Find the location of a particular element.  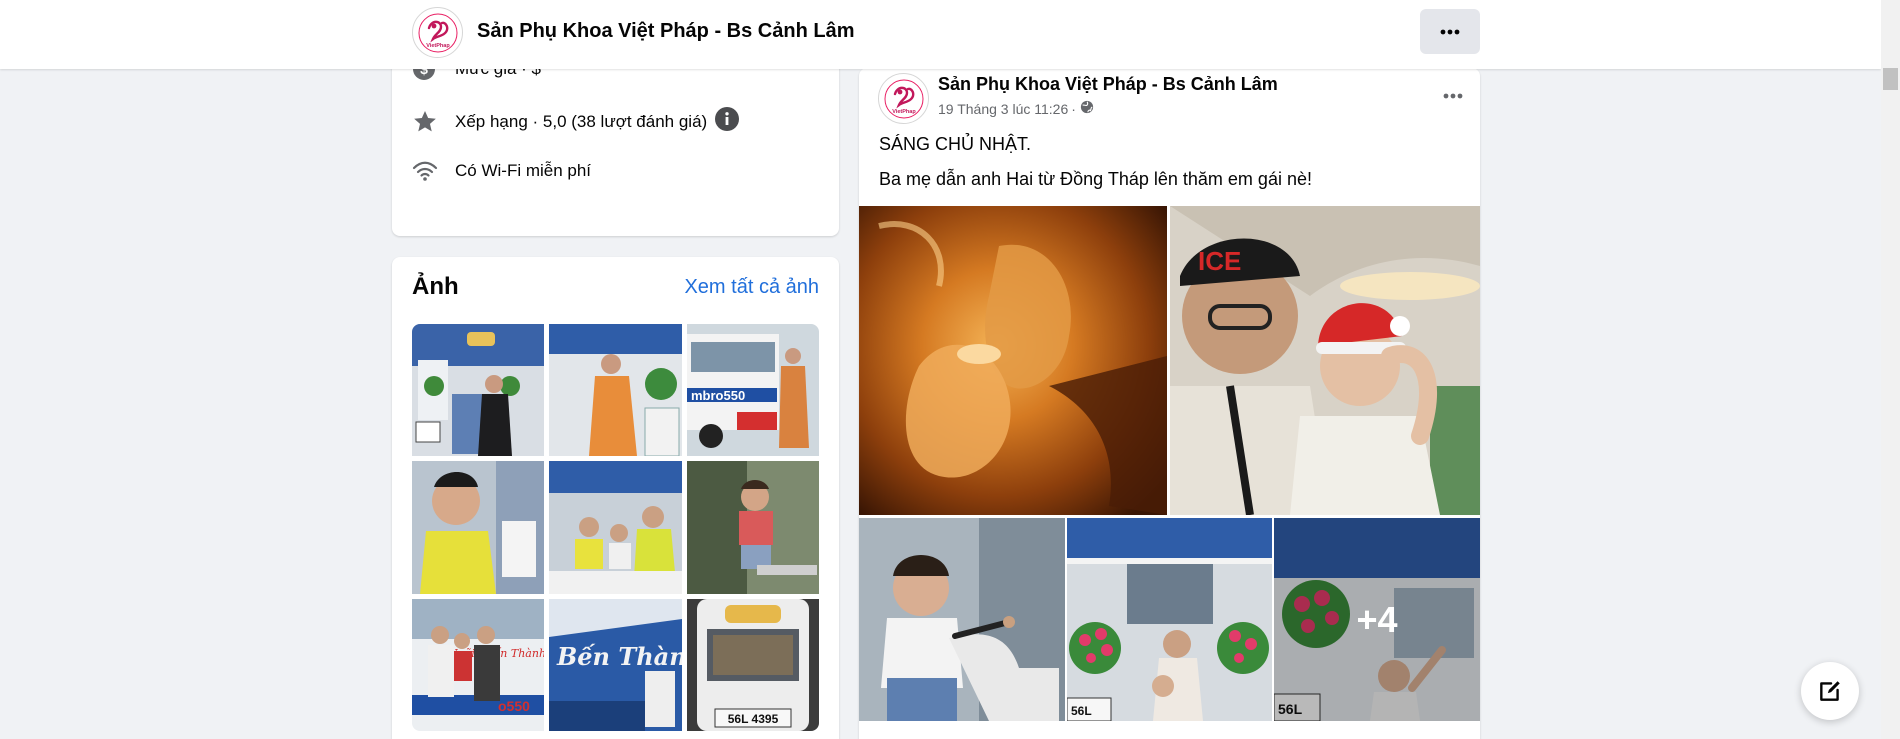

post-avatar: VietPhap is located at coordinates (903, 98).